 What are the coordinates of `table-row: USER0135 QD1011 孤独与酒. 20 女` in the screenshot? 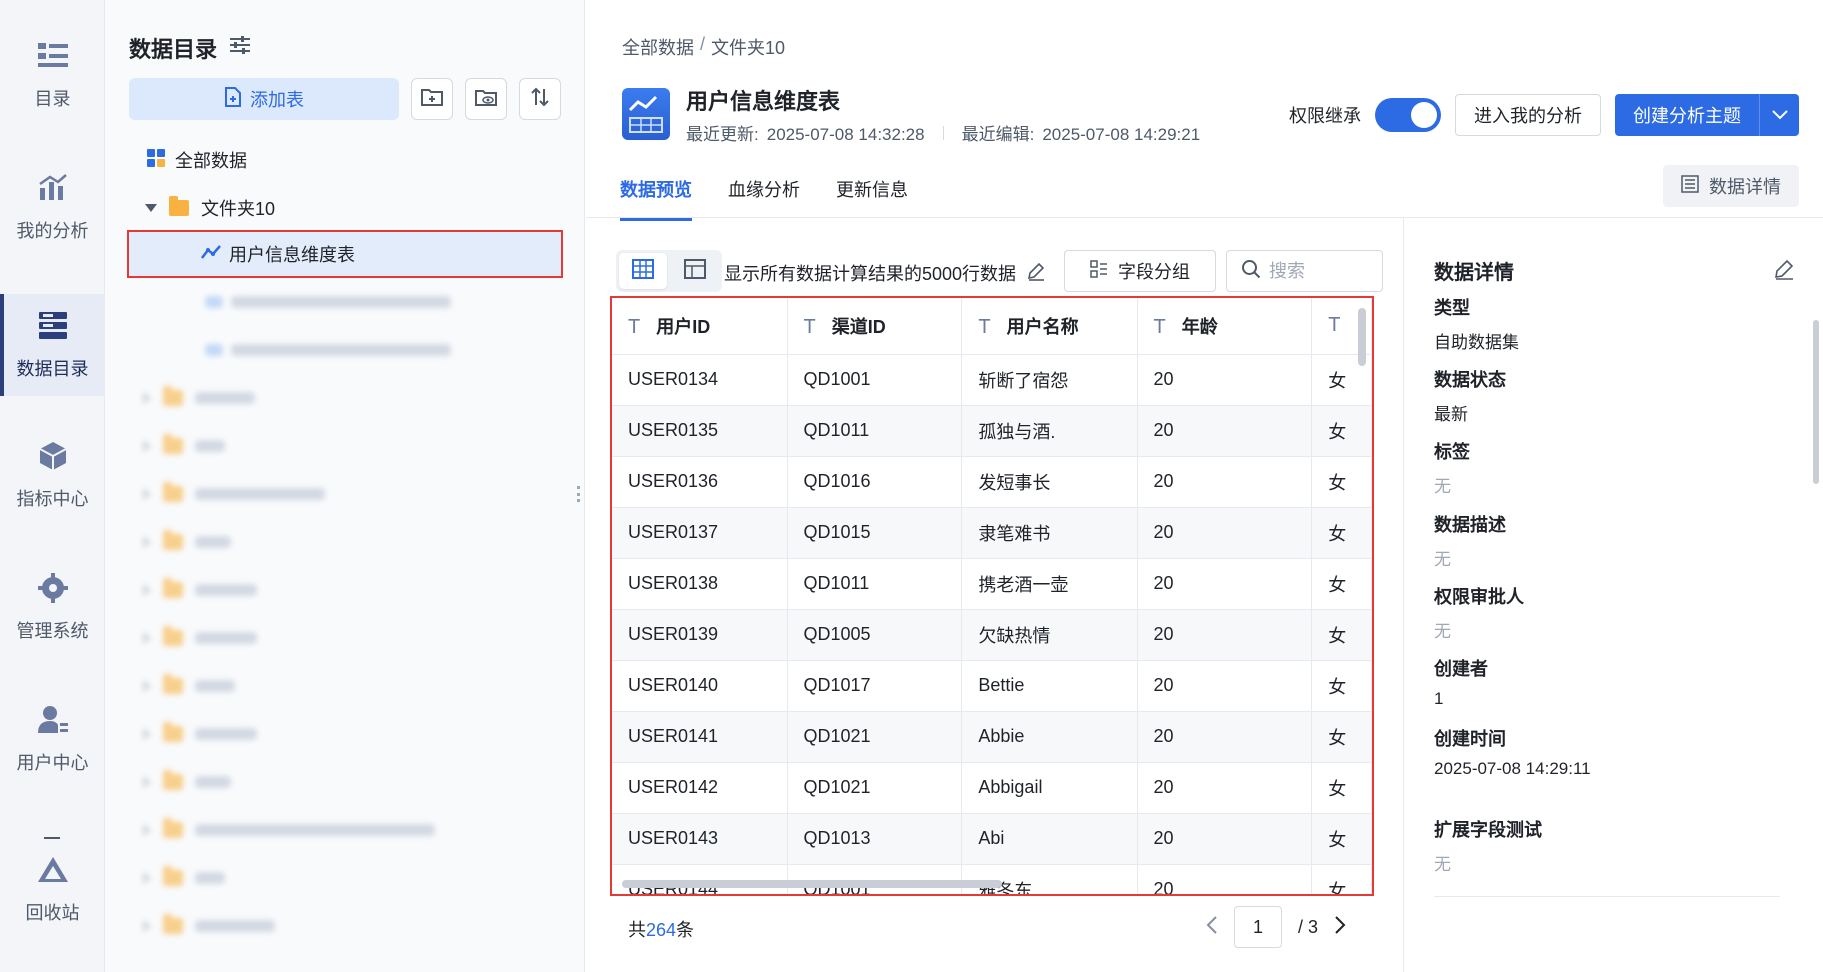 It's located at (992, 431).